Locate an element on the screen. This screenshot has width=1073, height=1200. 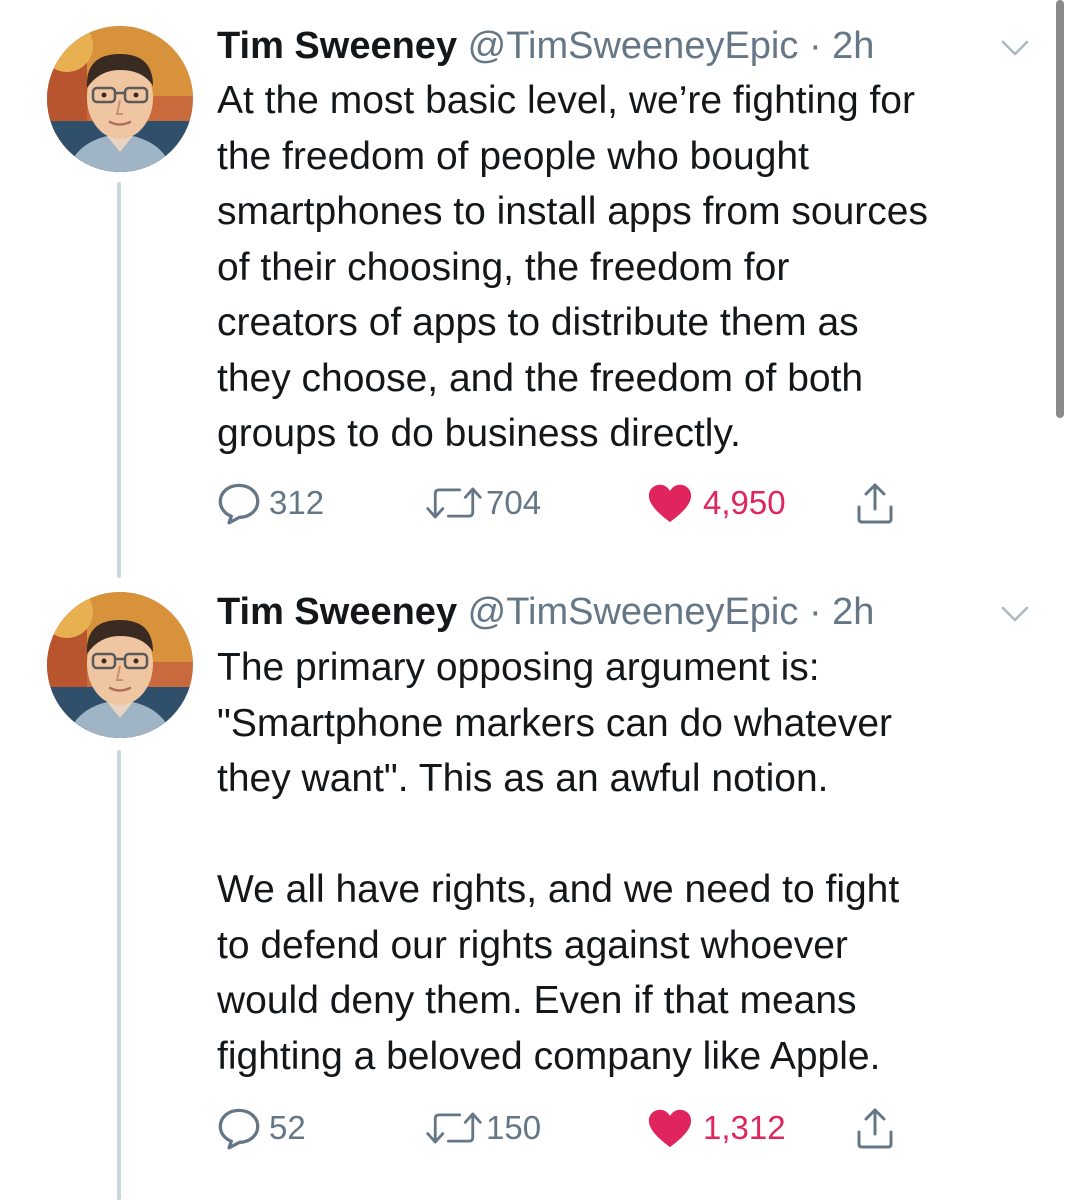
scrollbar-thumb is located at coordinates (1060, 209).